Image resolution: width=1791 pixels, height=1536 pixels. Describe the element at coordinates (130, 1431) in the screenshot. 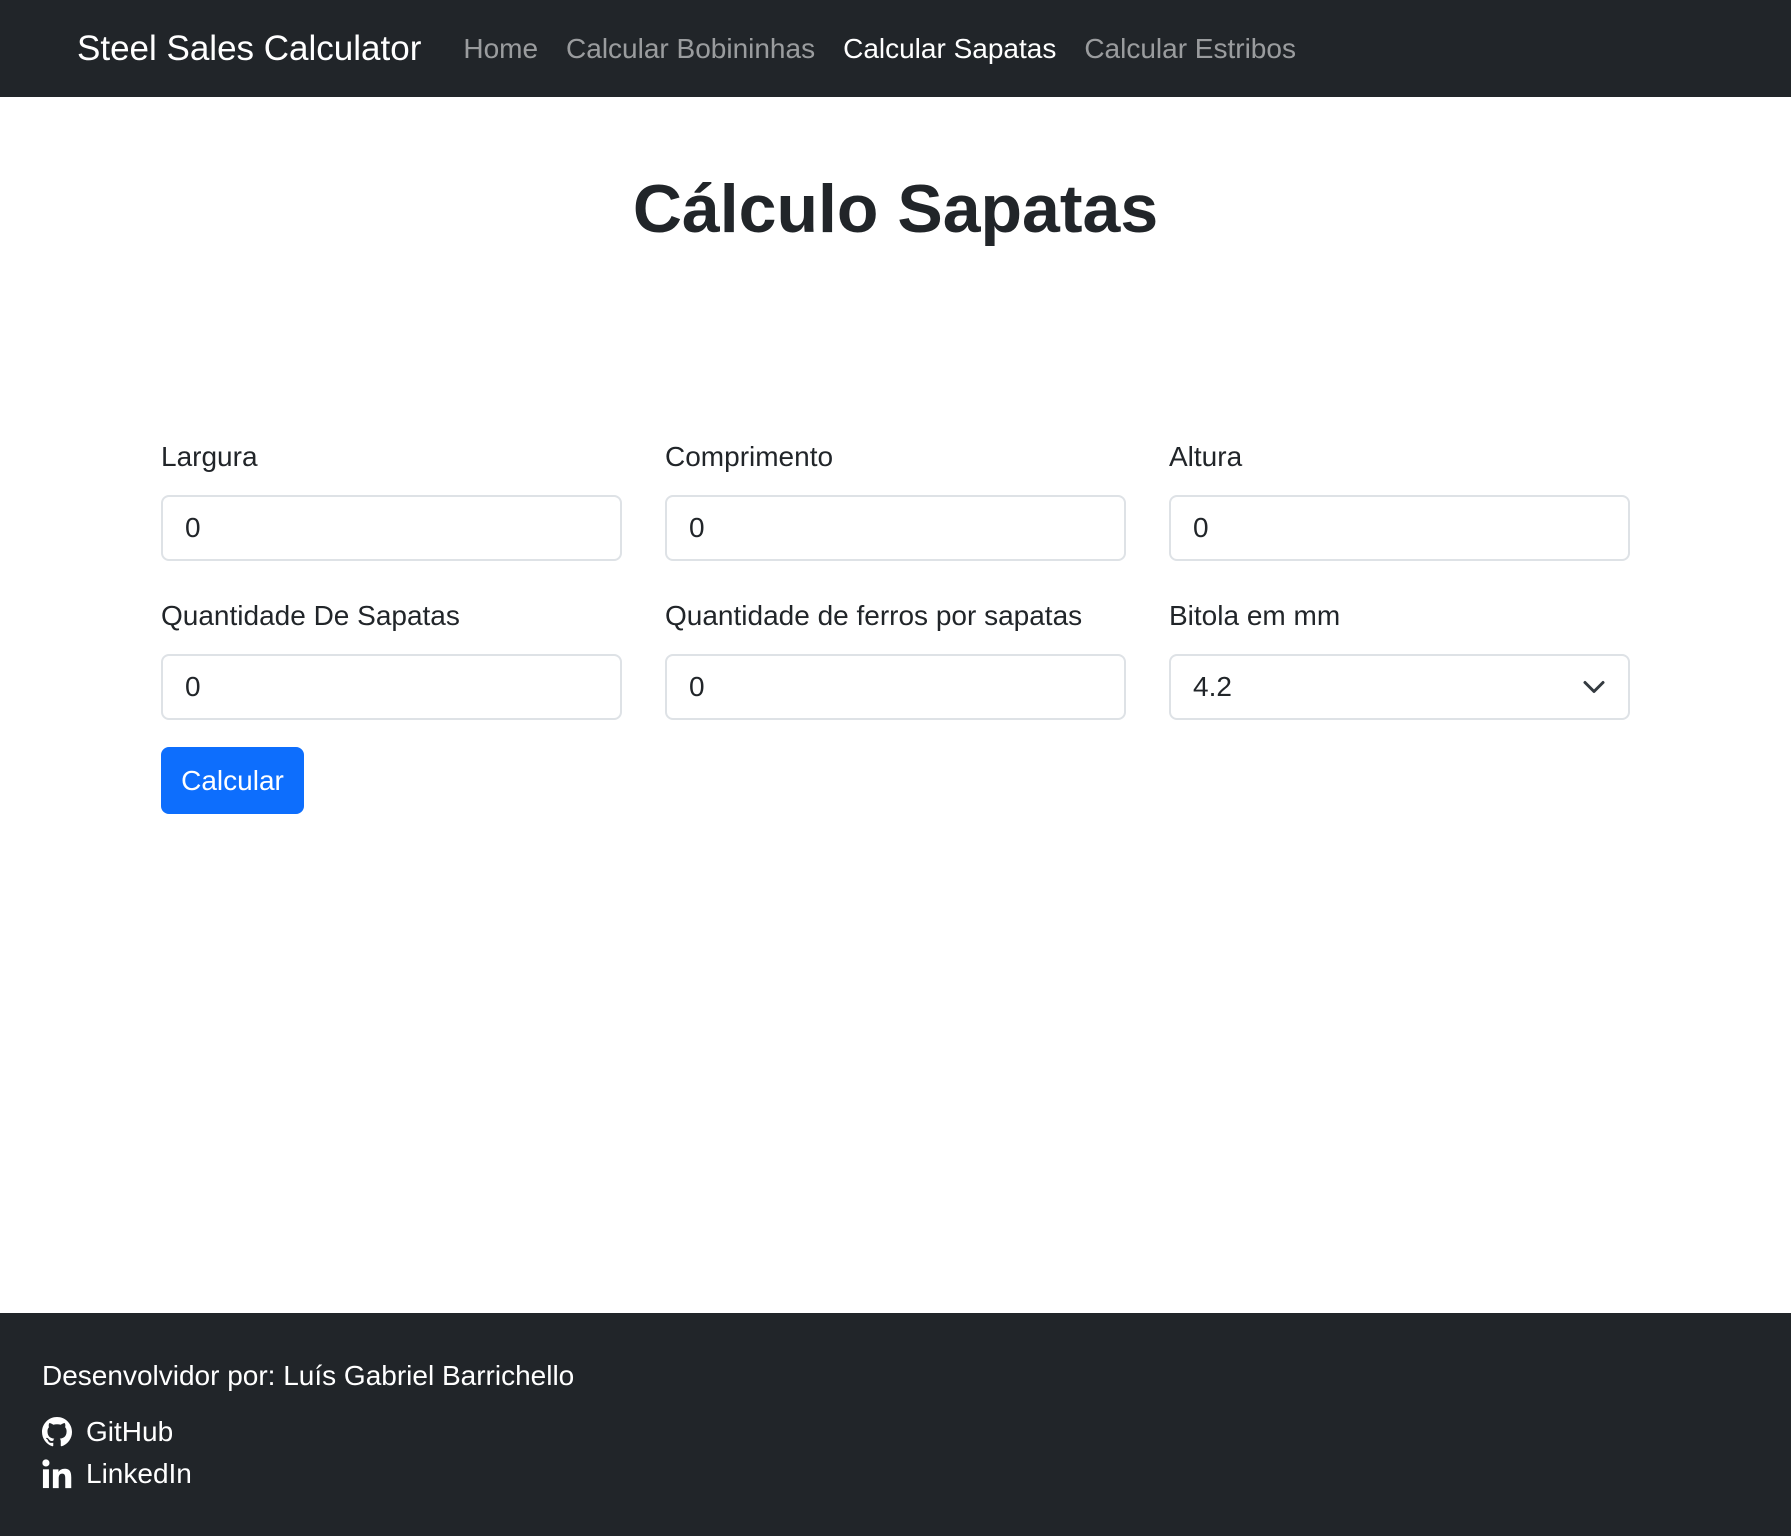

I see `github-label: GitHub` at that location.